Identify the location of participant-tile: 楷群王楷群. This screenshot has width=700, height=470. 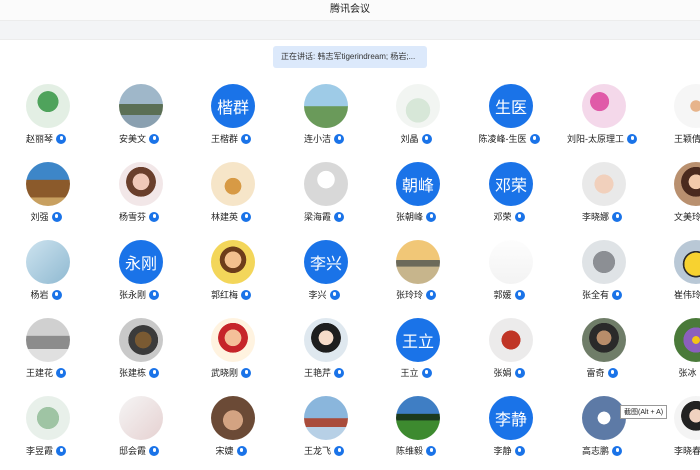
(231, 119).